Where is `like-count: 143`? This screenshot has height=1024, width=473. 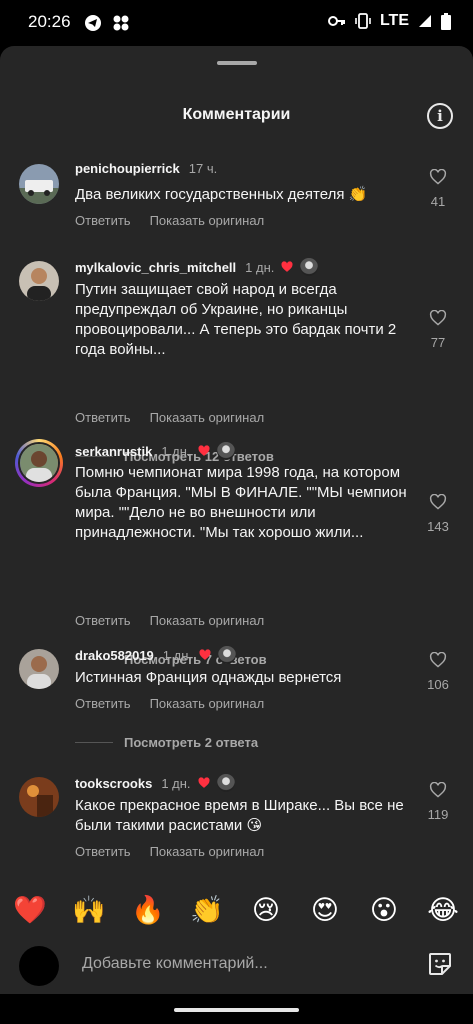
like-count: 143 is located at coordinates (438, 526).